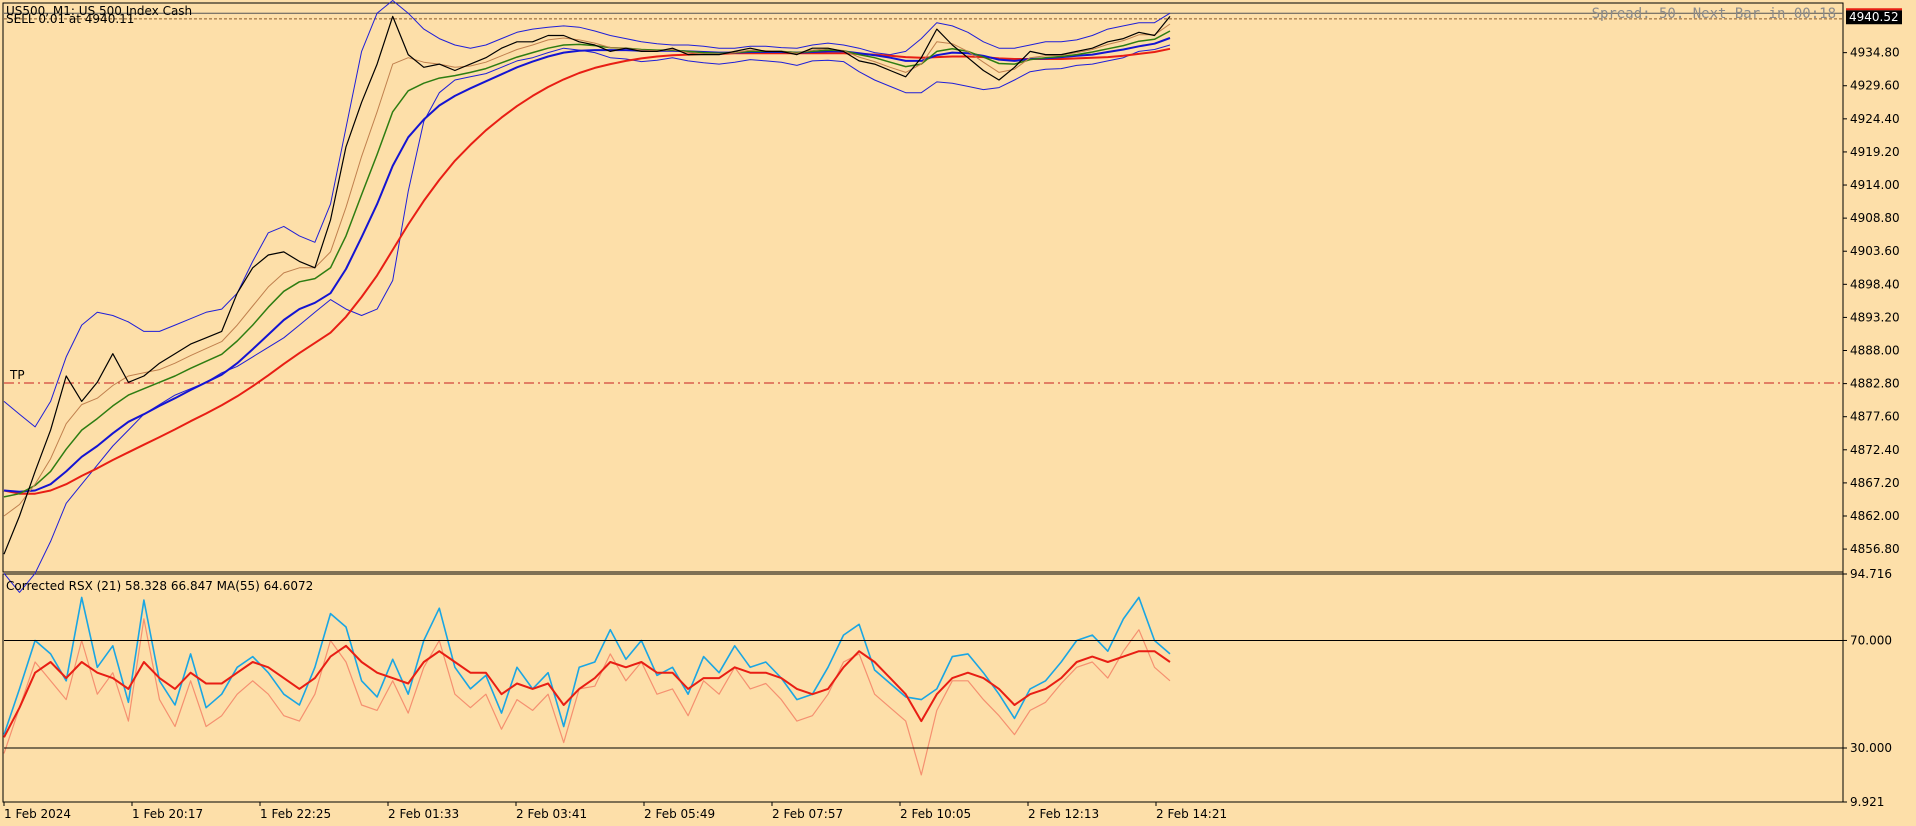 Image resolution: width=1916 pixels, height=826 pixels. Describe the element at coordinates (1871, 574) in the screenshot. I see `indicator-tick-label: 94.716` at that location.